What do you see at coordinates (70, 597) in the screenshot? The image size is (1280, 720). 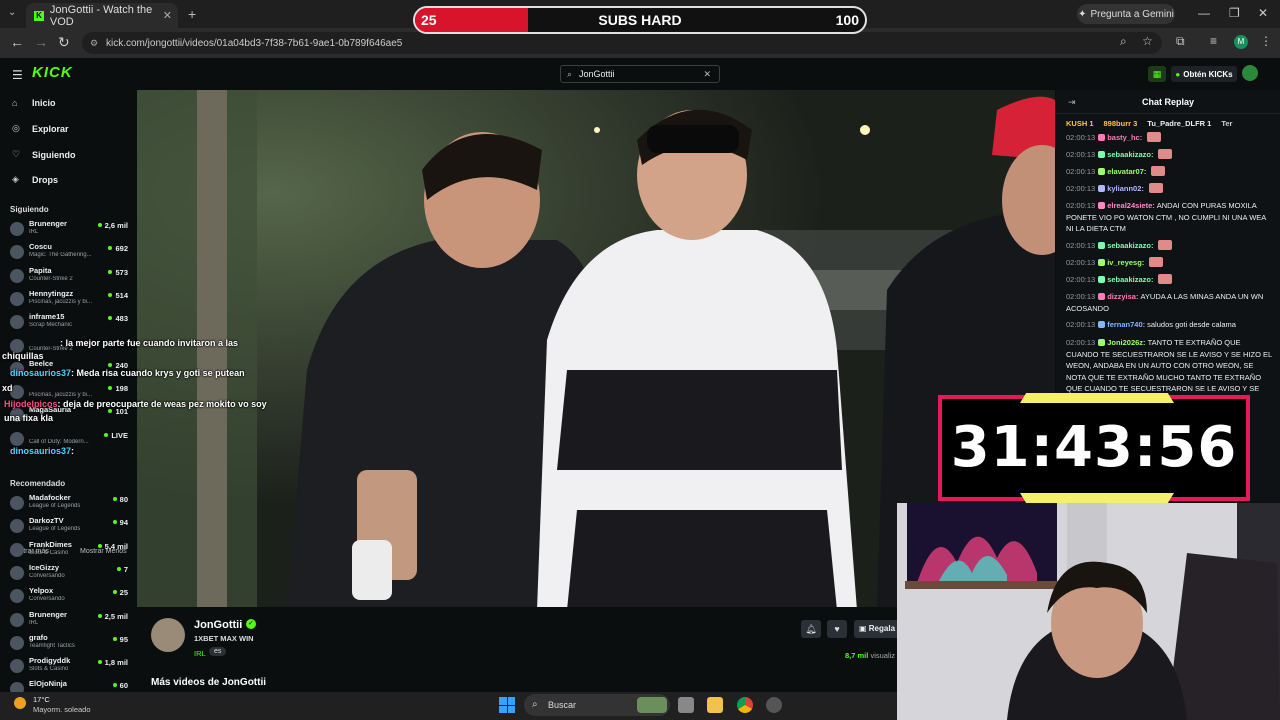 I see `recommended-channel: Yelpox Conversando 25` at bounding box center [70, 597].